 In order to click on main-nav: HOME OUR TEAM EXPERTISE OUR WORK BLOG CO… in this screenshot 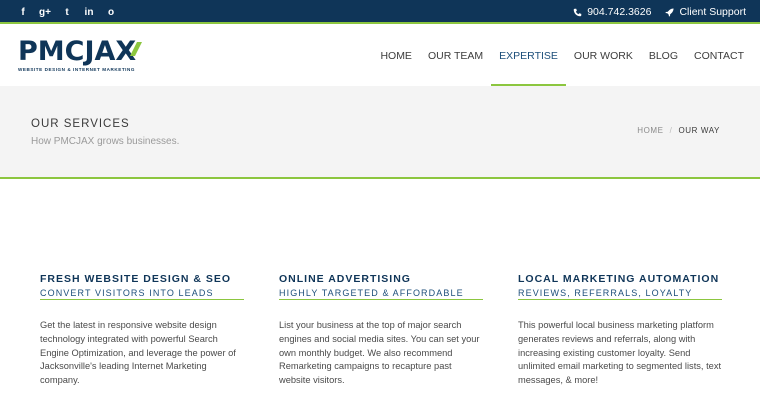, I will do `click(566, 56)`.